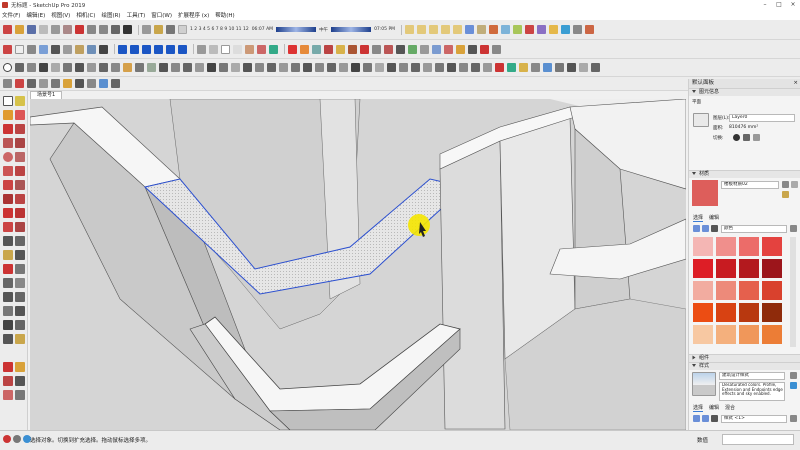 Image resolution: width=800 pixels, height=450 pixels. Describe the element at coordinates (7, 49) in the screenshot. I see `component-icon` at that location.